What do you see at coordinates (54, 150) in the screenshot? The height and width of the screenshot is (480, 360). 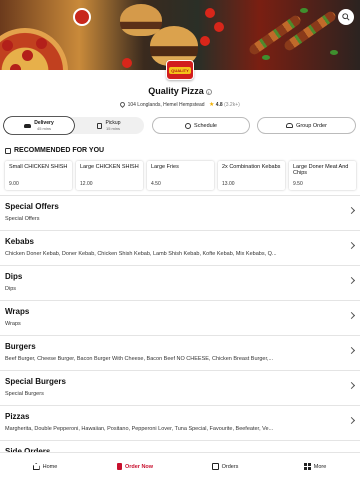 I see `recommended-header: RECOMMENDED FOR YOU` at bounding box center [54, 150].